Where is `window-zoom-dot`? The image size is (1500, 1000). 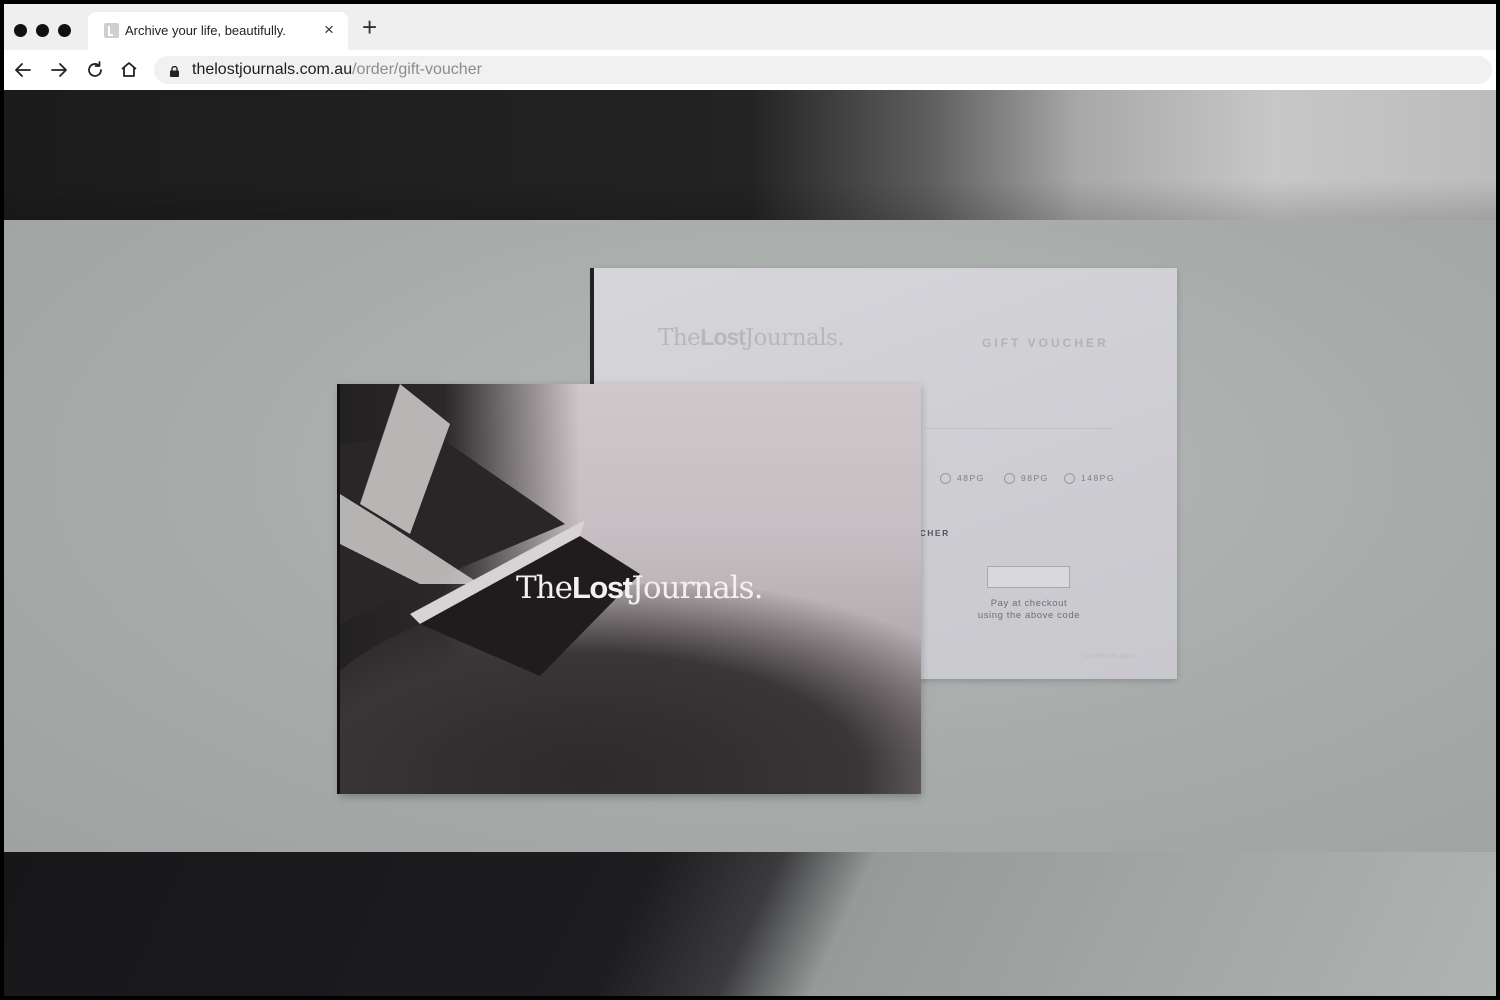
window-zoom-dot is located at coordinates (64, 30).